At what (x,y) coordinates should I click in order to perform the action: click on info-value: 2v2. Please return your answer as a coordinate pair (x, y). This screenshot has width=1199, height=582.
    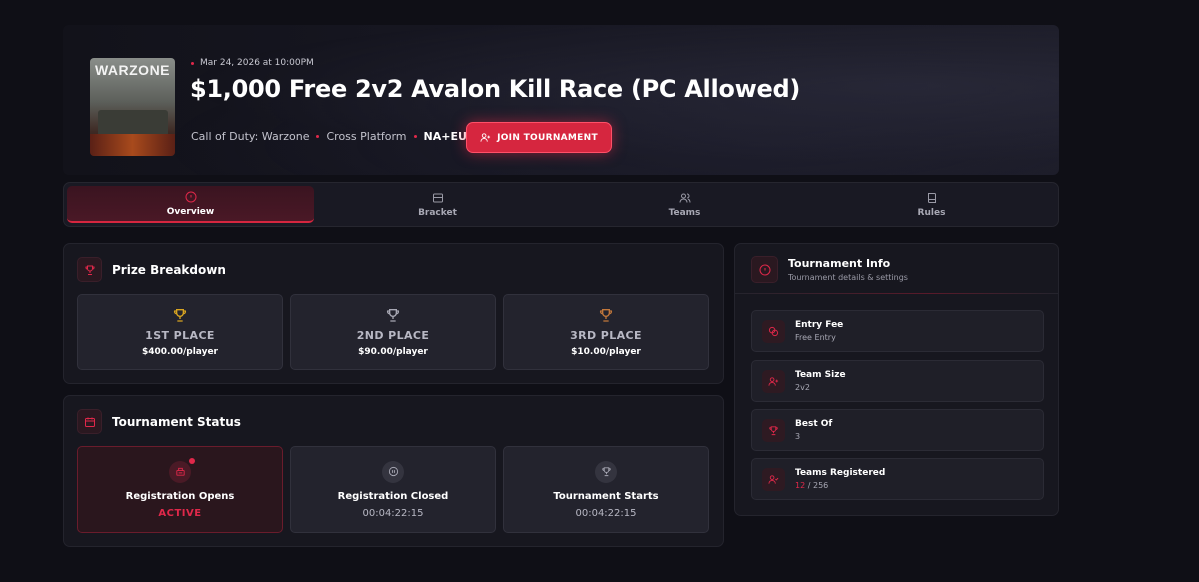
    Looking at the image, I should click on (802, 387).